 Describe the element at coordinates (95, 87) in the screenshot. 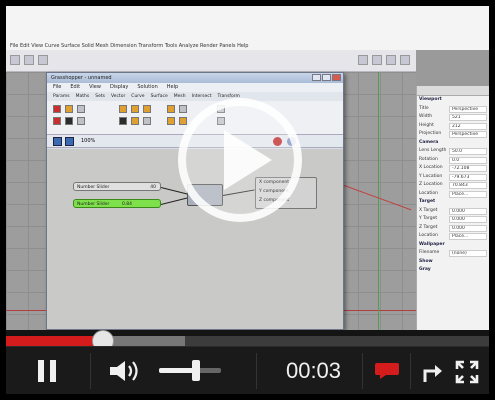

I see `menu-item: View` at that location.